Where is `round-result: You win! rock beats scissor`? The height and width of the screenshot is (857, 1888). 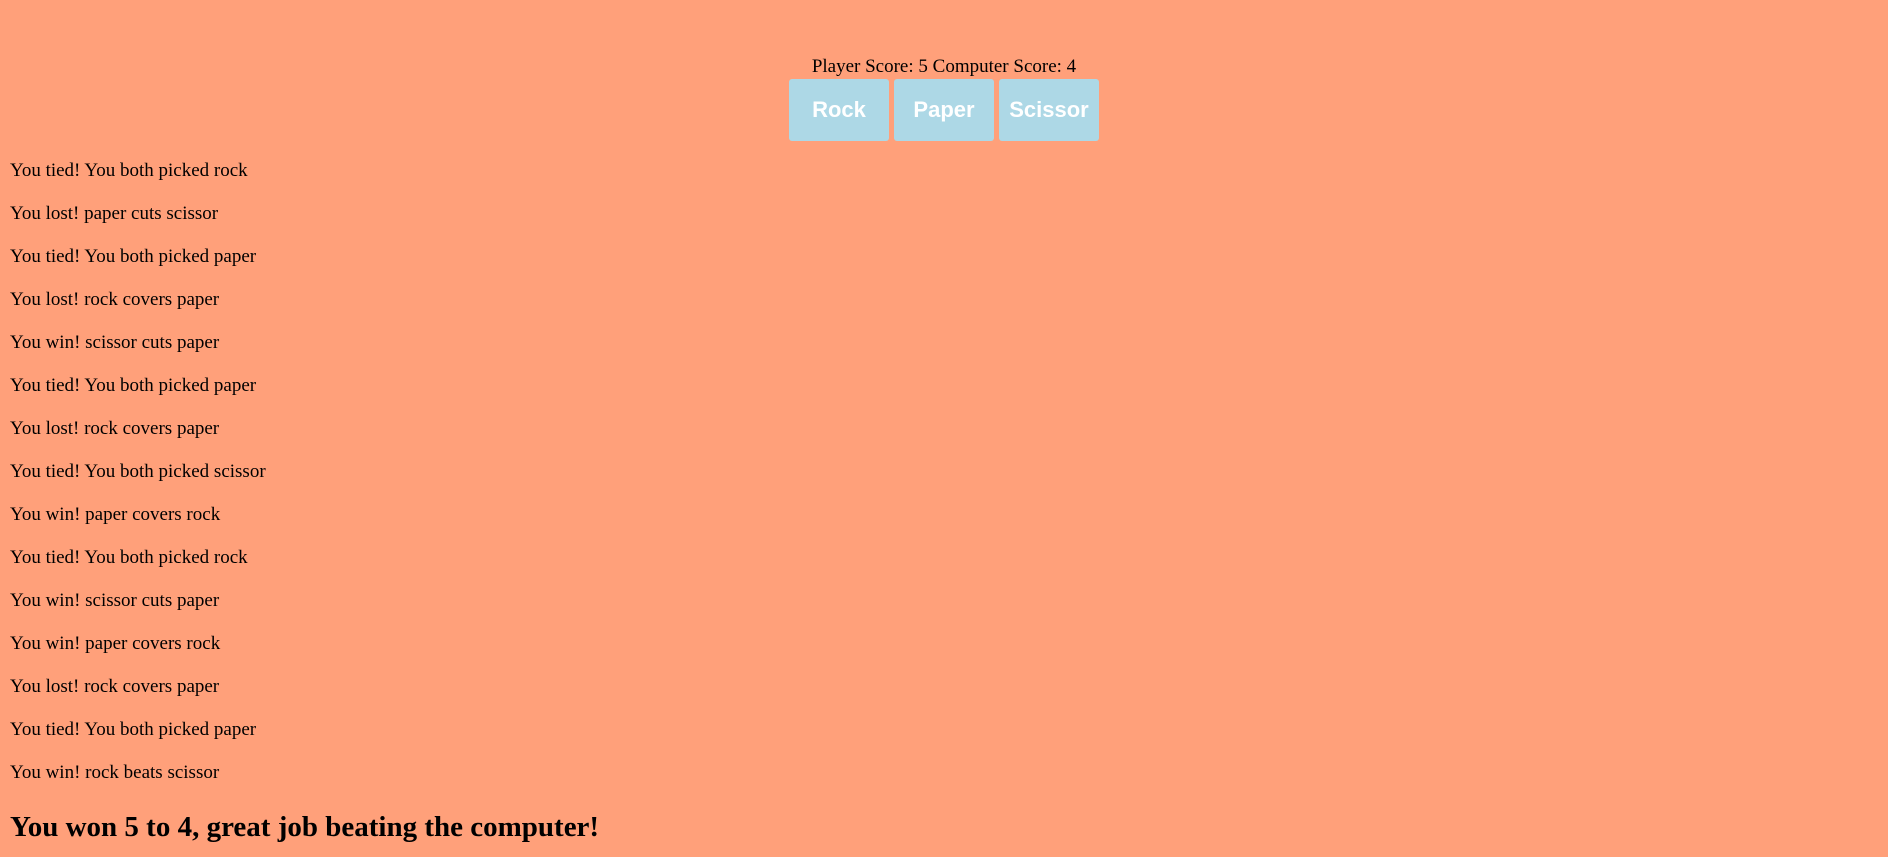 round-result: You win! rock beats scissor is located at coordinates (115, 772).